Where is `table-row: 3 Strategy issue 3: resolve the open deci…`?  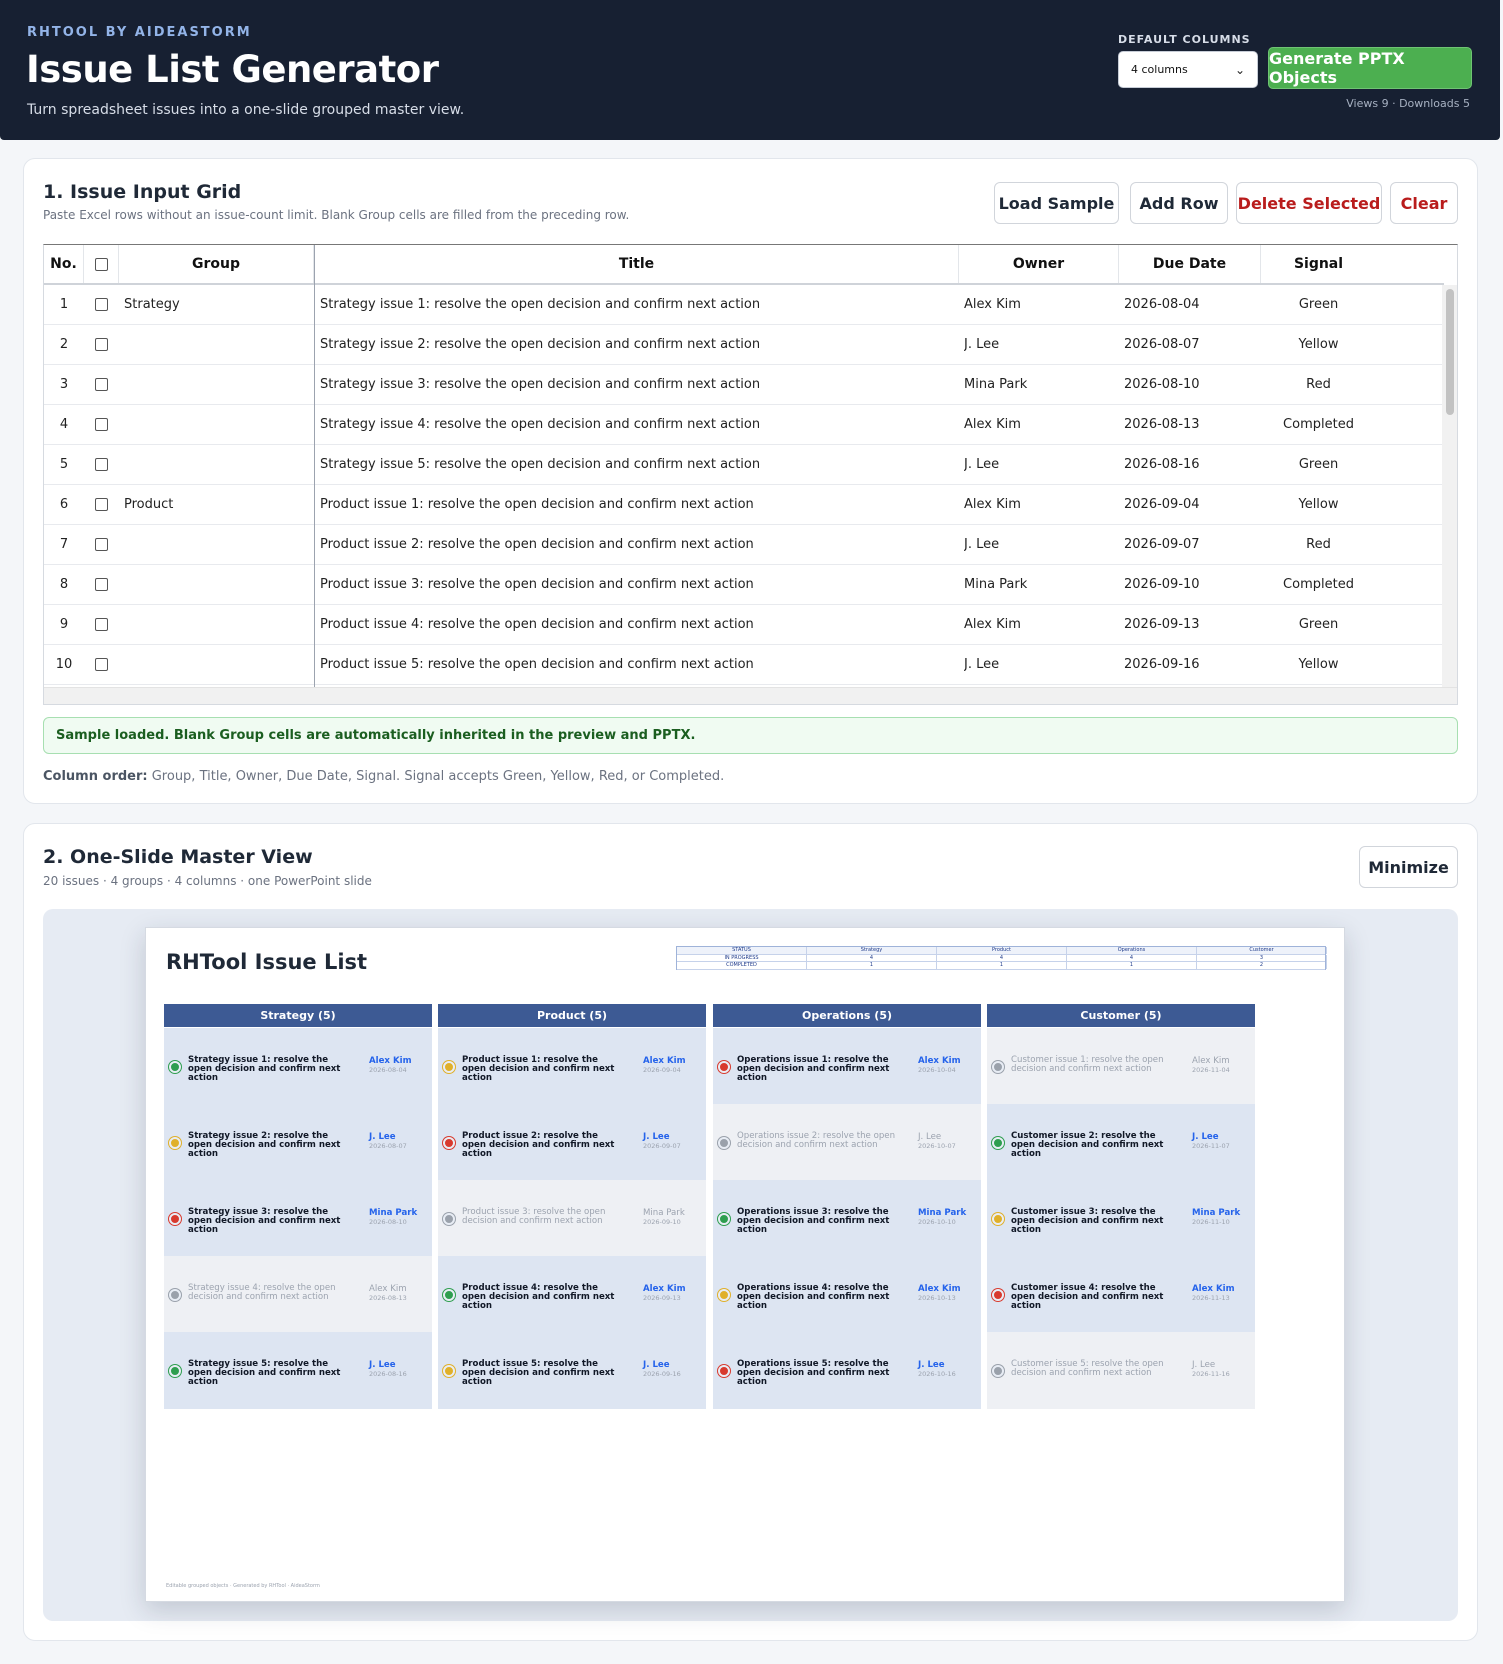
table-row: 3 Strategy issue 3: resolve the open deci… is located at coordinates (744, 385).